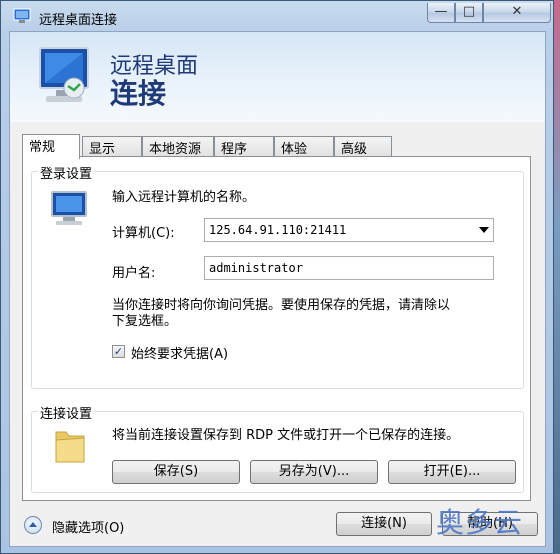 The image size is (560, 554). What do you see at coordinates (178, 146) in the screenshot?
I see `tab-local-resources: 本地资源` at bounding box center [178, 146].